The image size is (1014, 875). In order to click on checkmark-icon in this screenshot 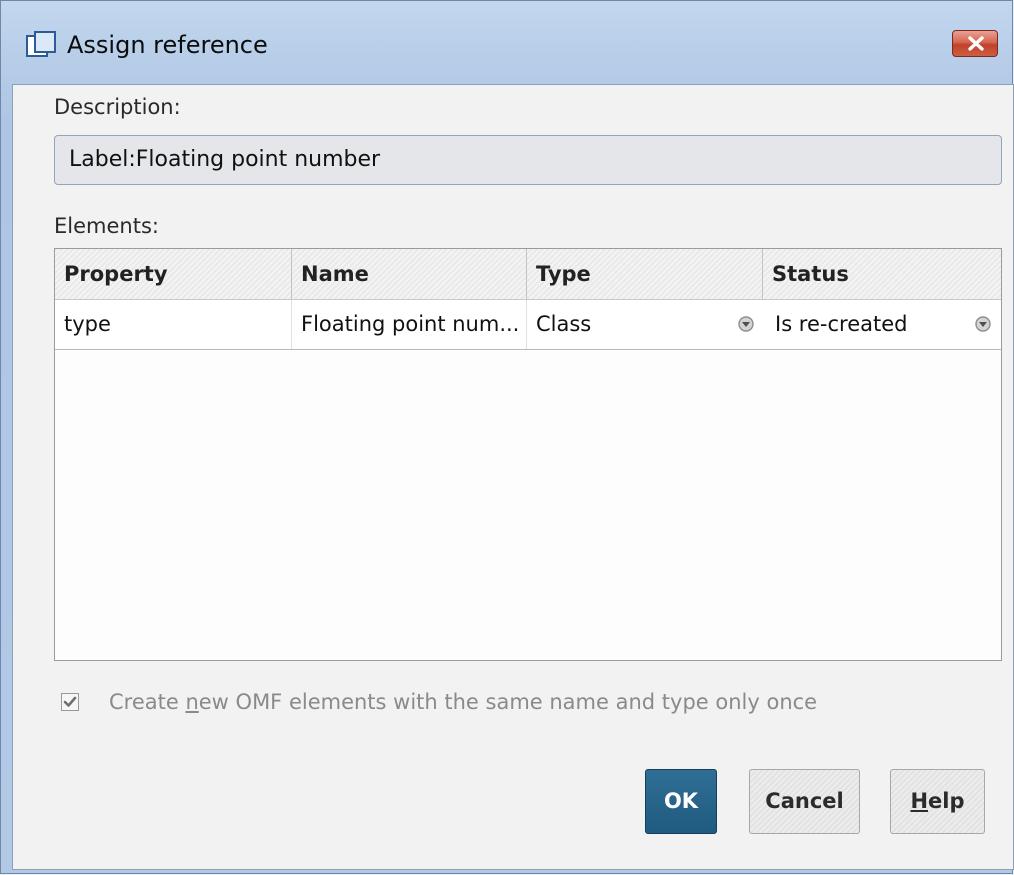, I will do `click(70, 701)`.